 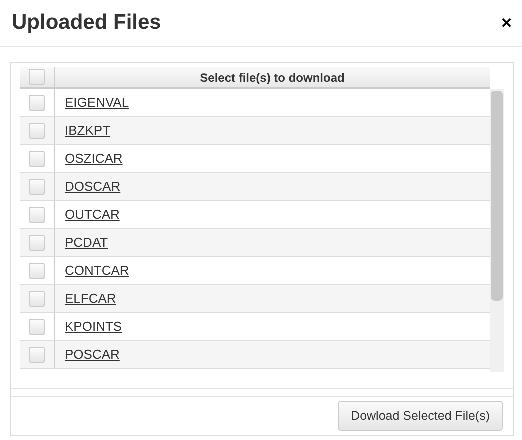 I want to click on table-row: PCDAT, so click(x=255, y=243).